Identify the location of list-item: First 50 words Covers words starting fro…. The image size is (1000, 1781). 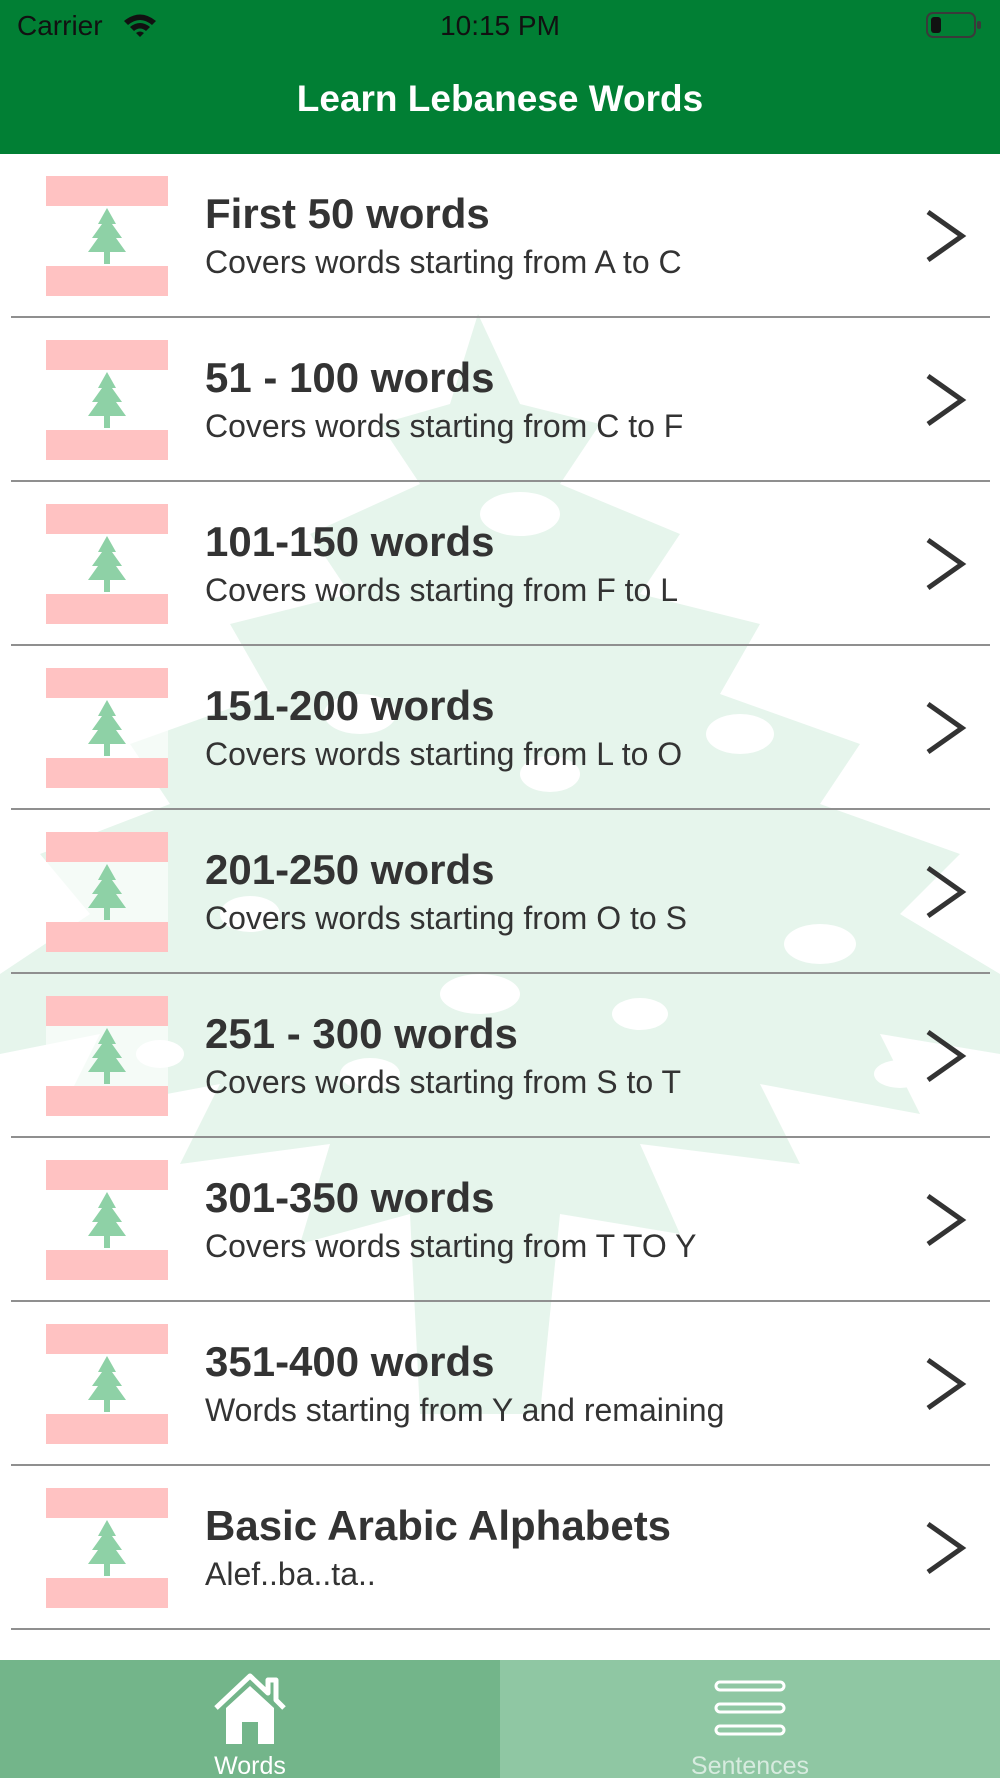
(500, 236).